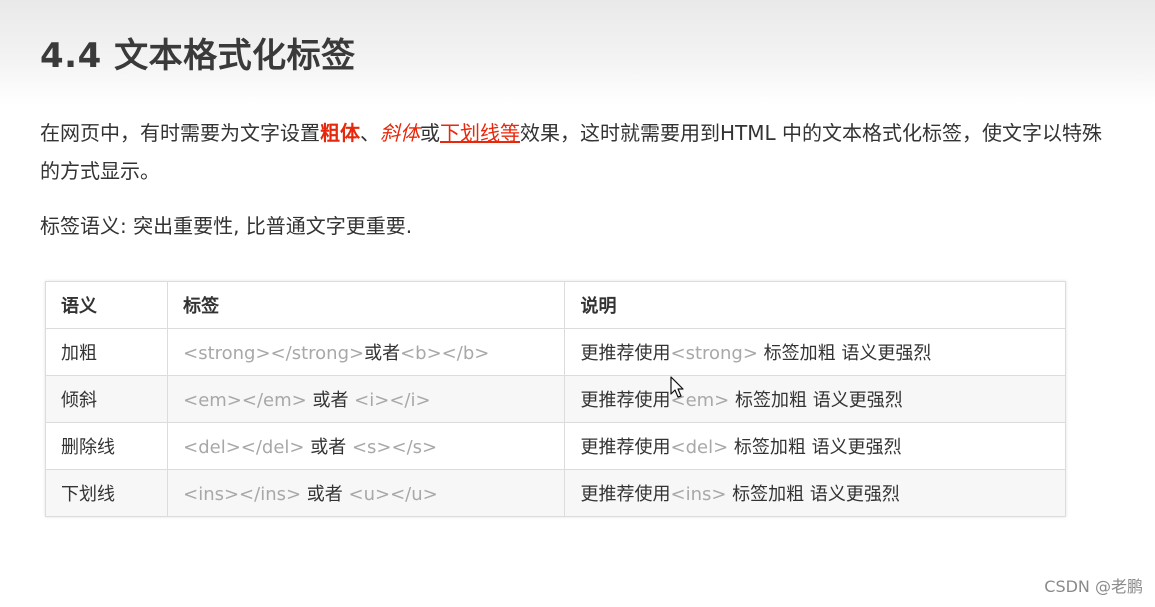 The width and height of the screenshot is (1155, 607). Describe the element at coordinates (244, 447) in the screenshot. I see `tag-code-primary: <del></del>` at that location.